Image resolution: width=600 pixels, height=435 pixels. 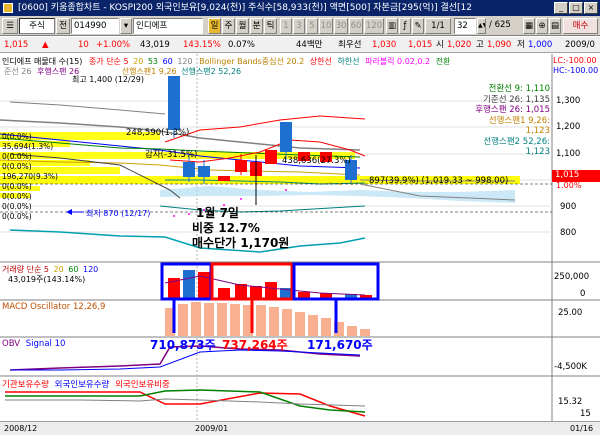 I want to click on price-axis-label: 1,300, so click(x=568, y=101).